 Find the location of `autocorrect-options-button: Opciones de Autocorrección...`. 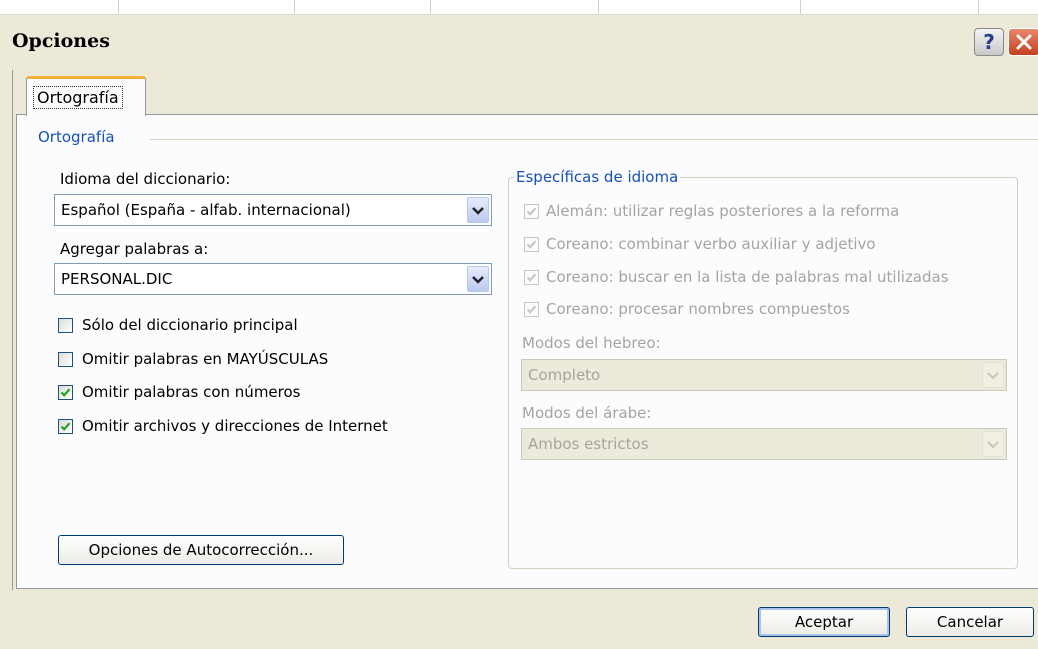

autocorrect-options-button: Opciones de Autocorrección... is located at coordinates (201, 550).